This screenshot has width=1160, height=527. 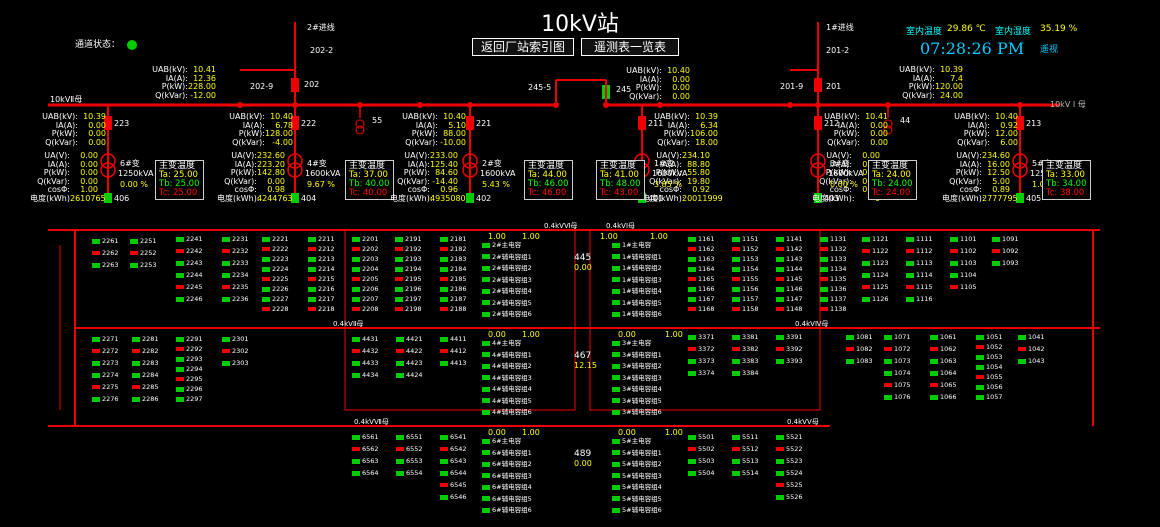 What do you see at coordinates (321, 299) in the screenshot?
I see `lv-feeder-item: 2217` at bounding box center [321, 299].